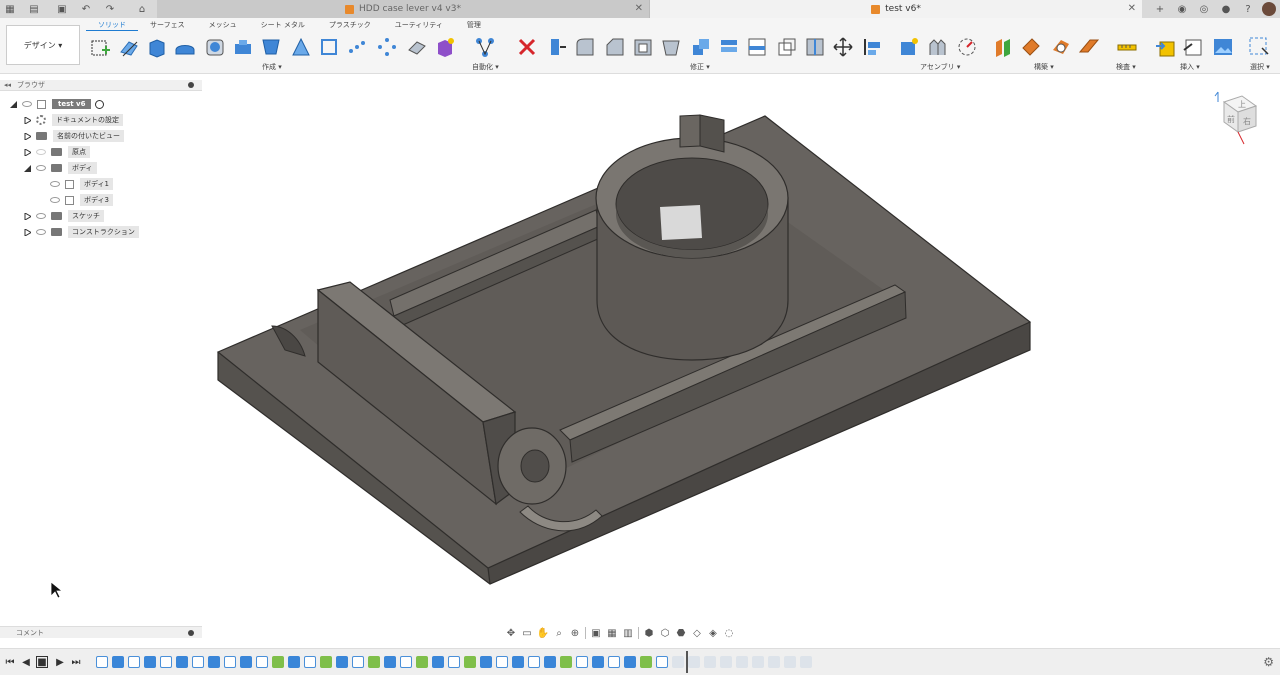  What do you see at coordinates (57, 152) in the screenshot?
I see `tree-item-origin: 原点` at bounding box center [57, 152].